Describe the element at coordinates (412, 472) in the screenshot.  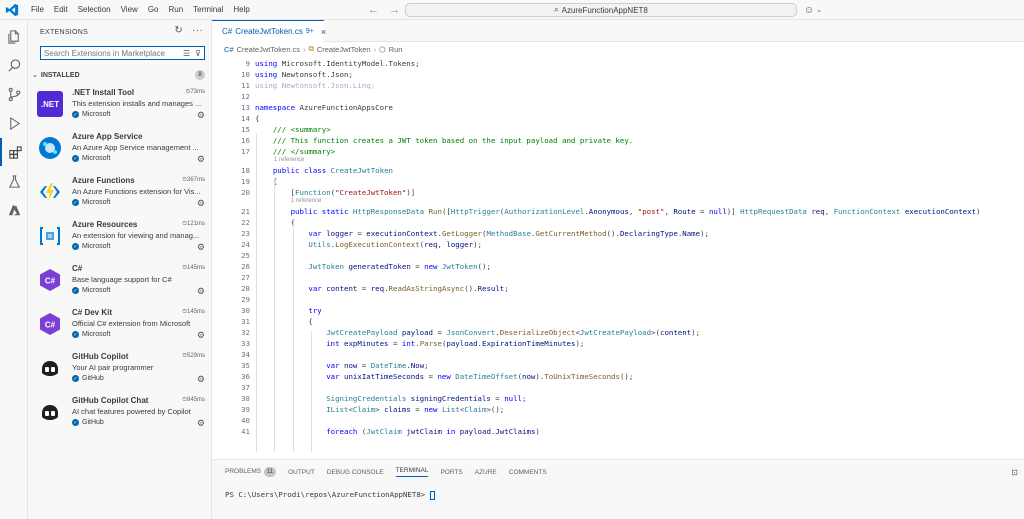
I see `panel-tab-terminal: TERMINAL` at that location.